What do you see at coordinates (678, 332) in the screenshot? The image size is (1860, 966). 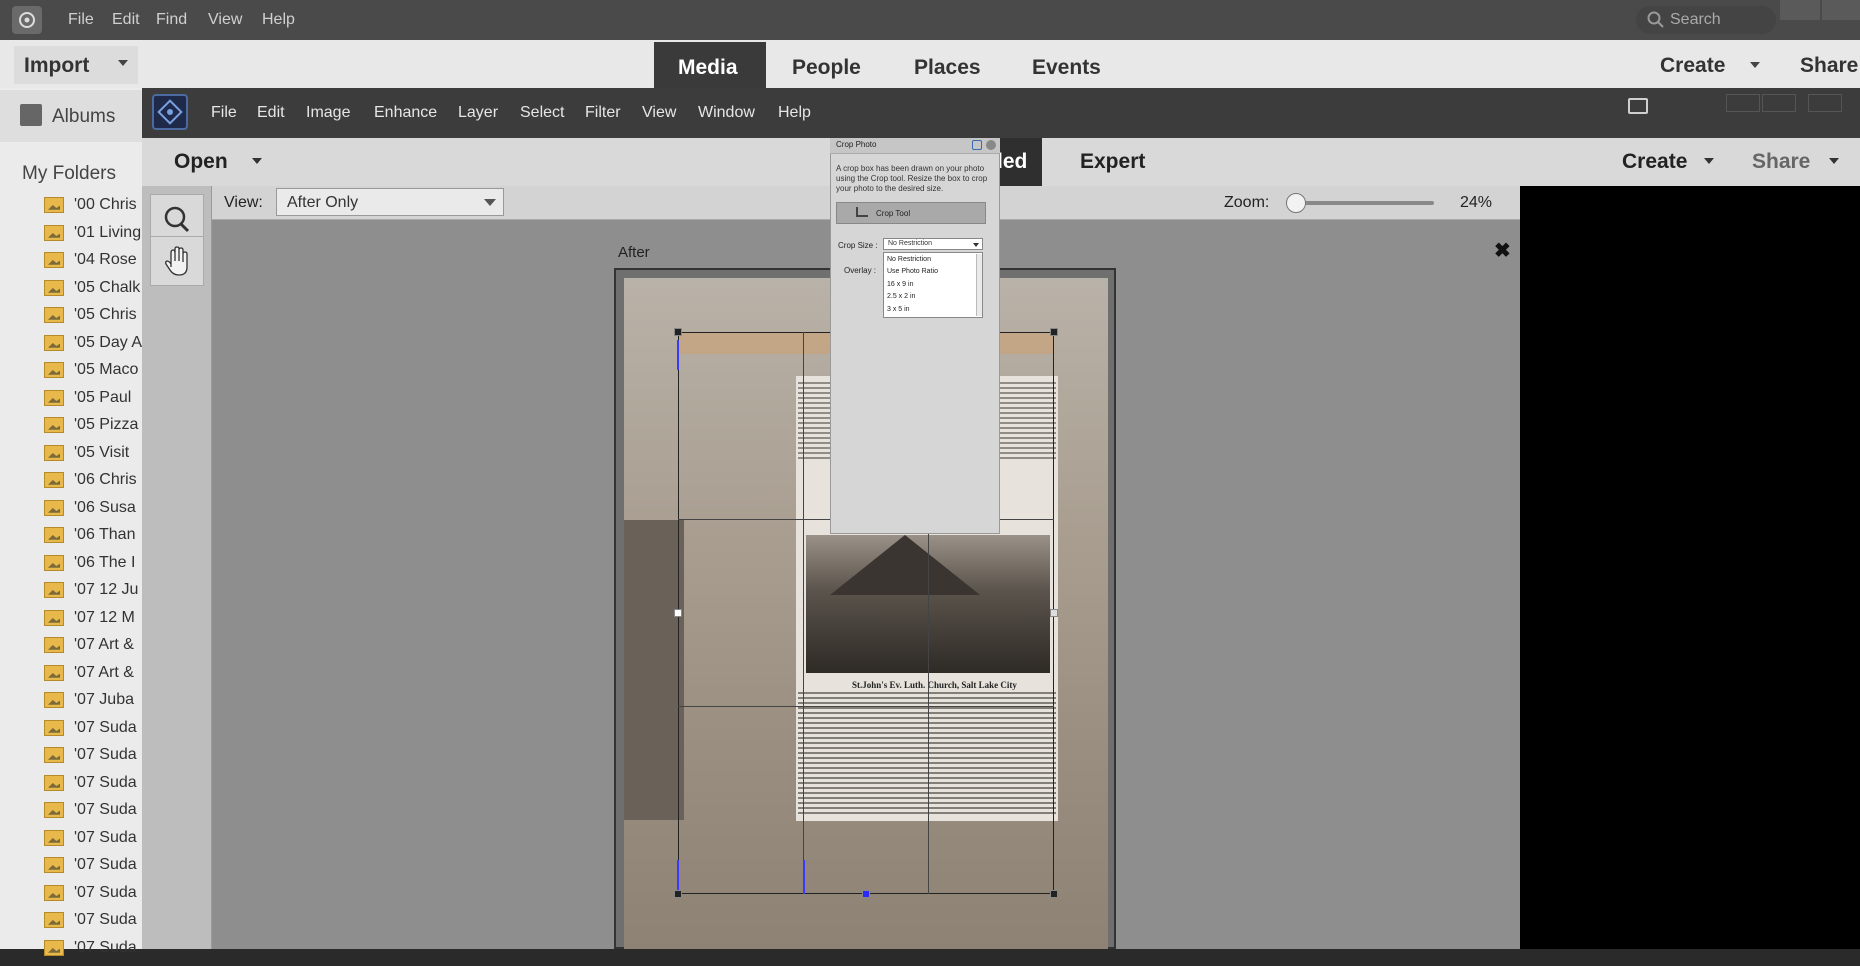 I see `crop-handle-top-left` at bounding box center [678, 332].